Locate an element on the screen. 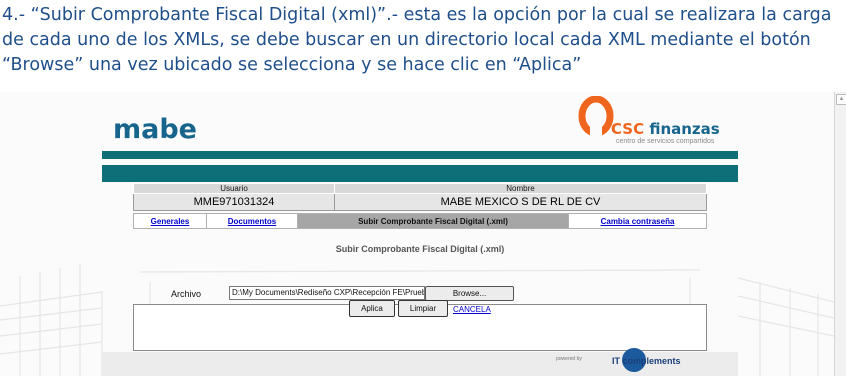 This screenshot has height=376, width=846. tab-generales: Generales is located at coordinates (170, 221).